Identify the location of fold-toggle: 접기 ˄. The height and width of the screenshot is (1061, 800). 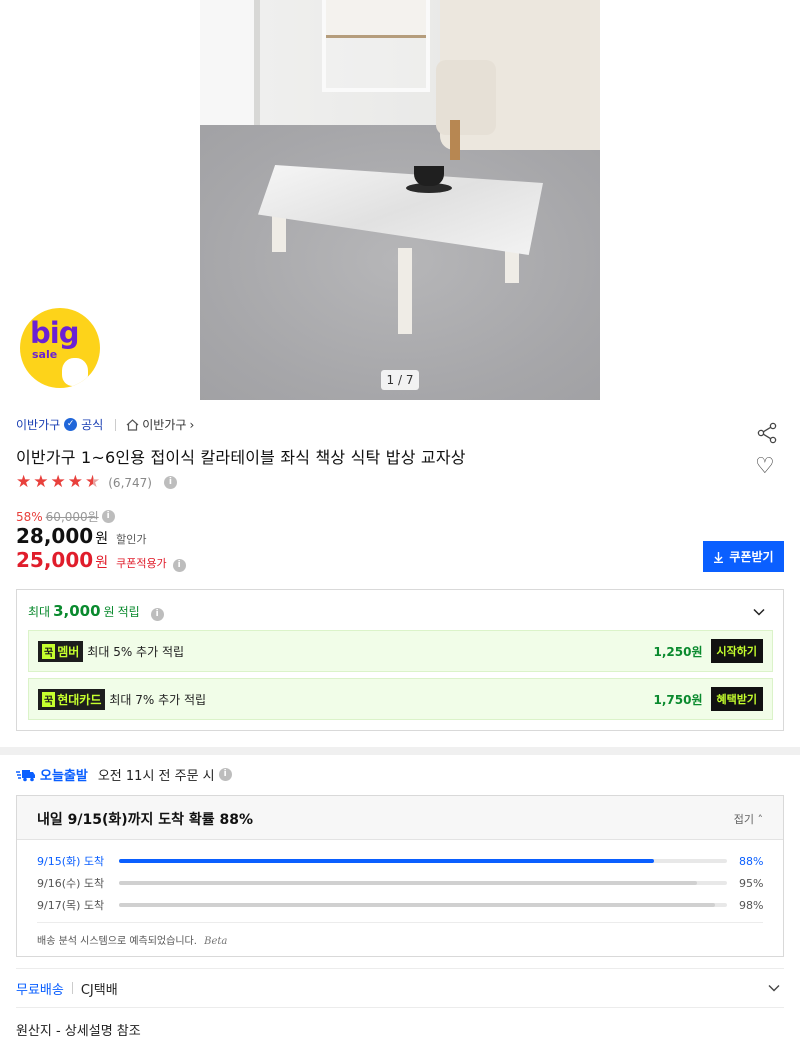
(748, 819).